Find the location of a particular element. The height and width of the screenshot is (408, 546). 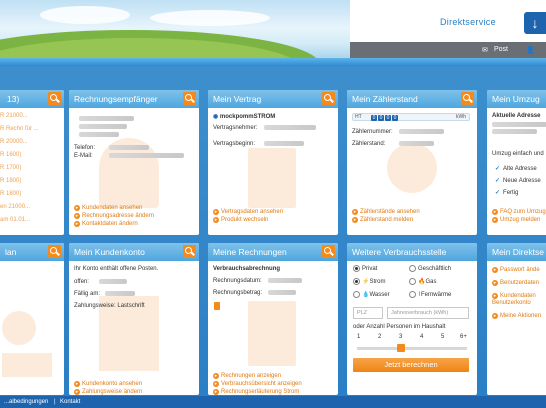

link-zahlungsweise: Zahlungsweise ändern is located at coordinates (108, 392).